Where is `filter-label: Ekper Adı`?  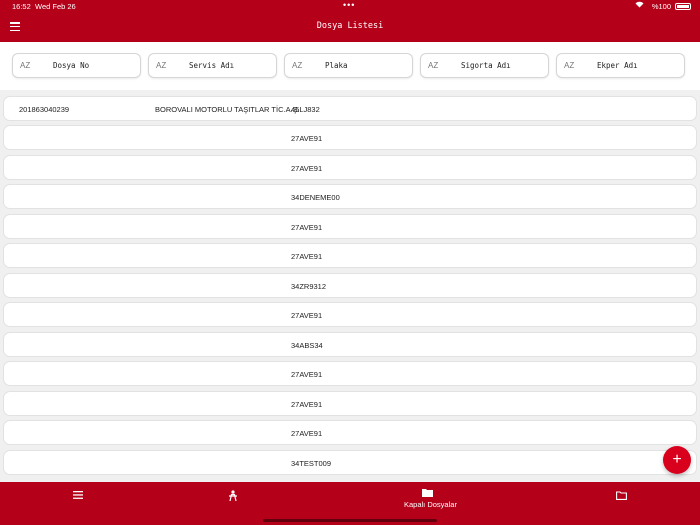
filter-label: Ekper Adı is located at coordinates (617, 65).